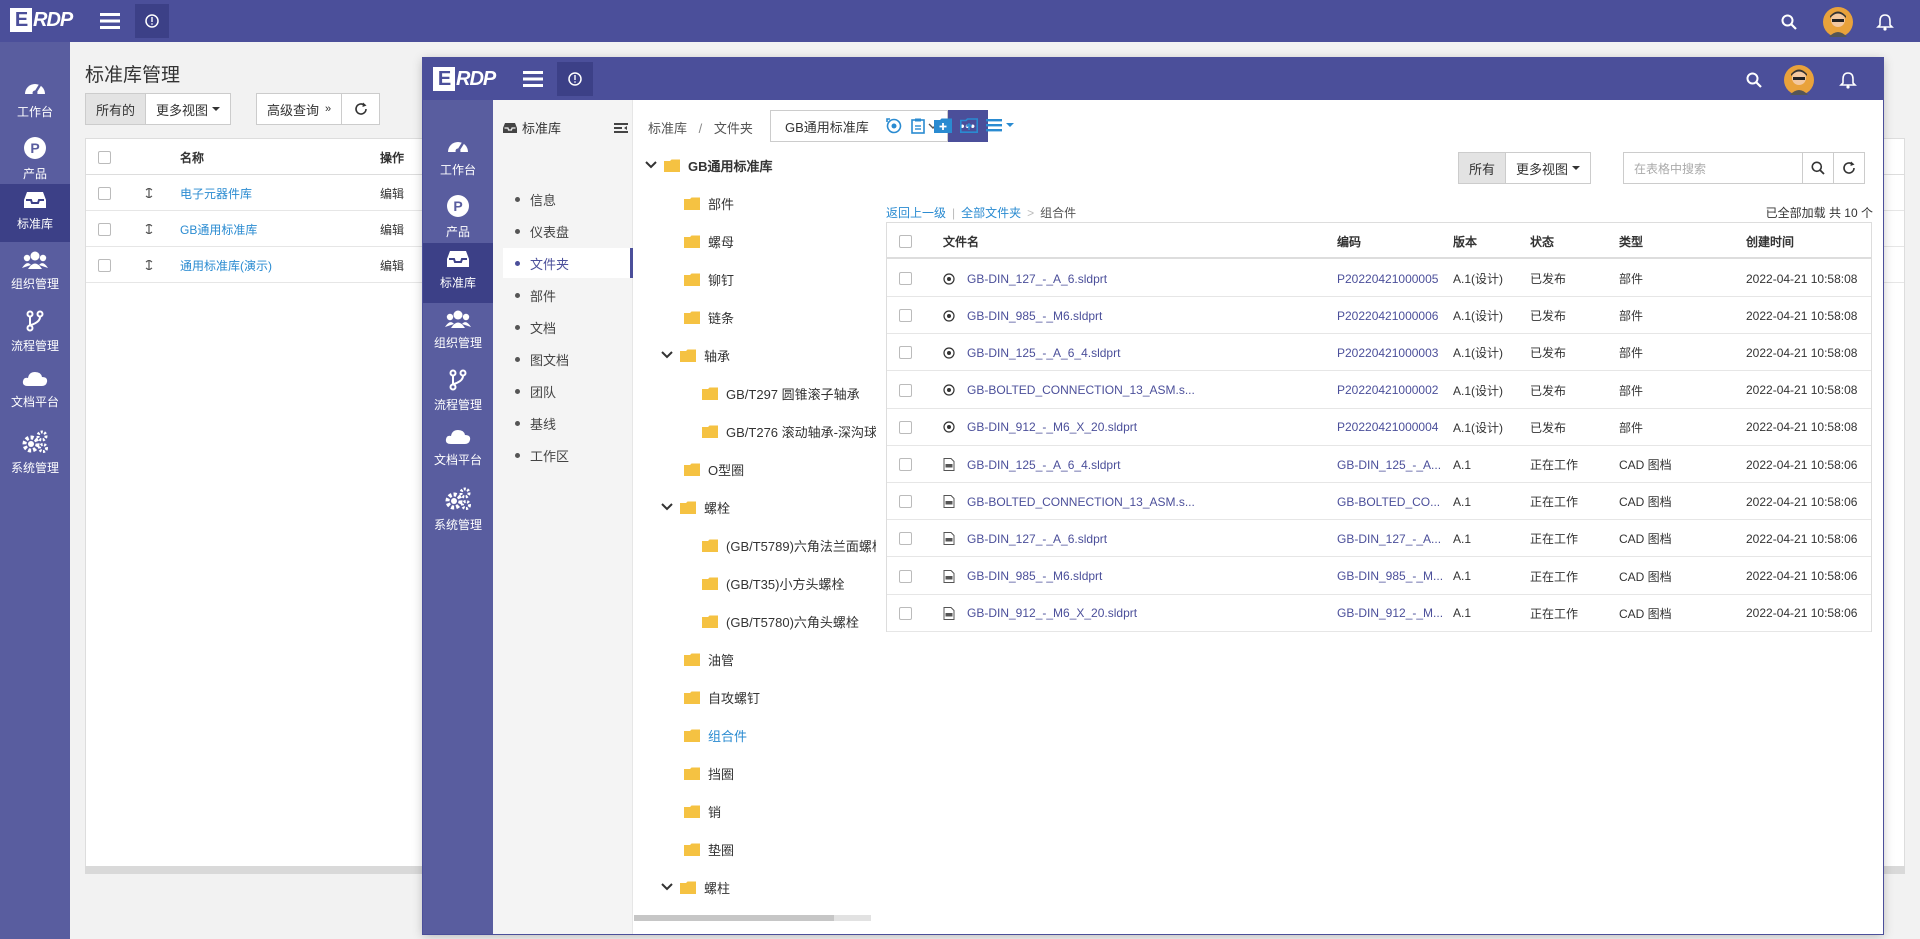  I want to click on tree-node: 轴承, so click(695, 355).